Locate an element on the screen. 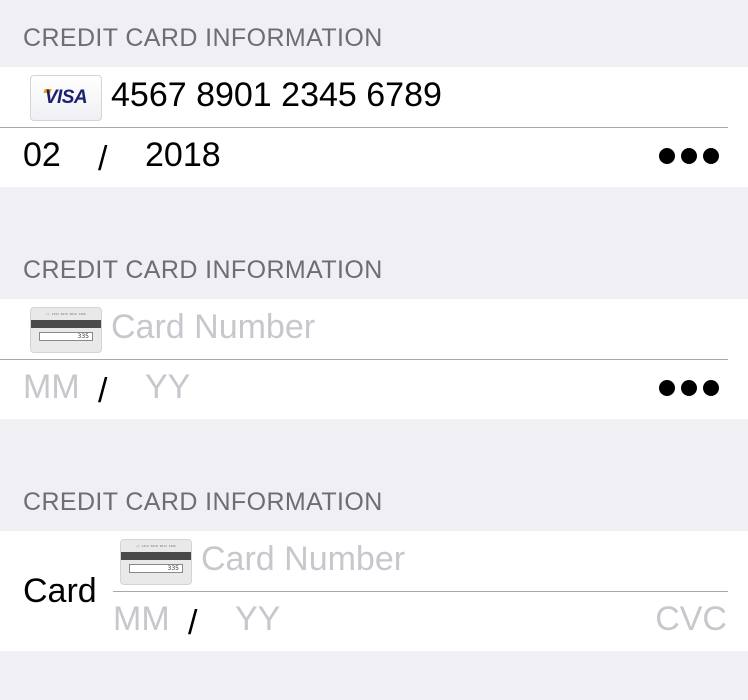  section-header-2: CREDIT CARD INFORMATION is located at coordinates (203, 270).